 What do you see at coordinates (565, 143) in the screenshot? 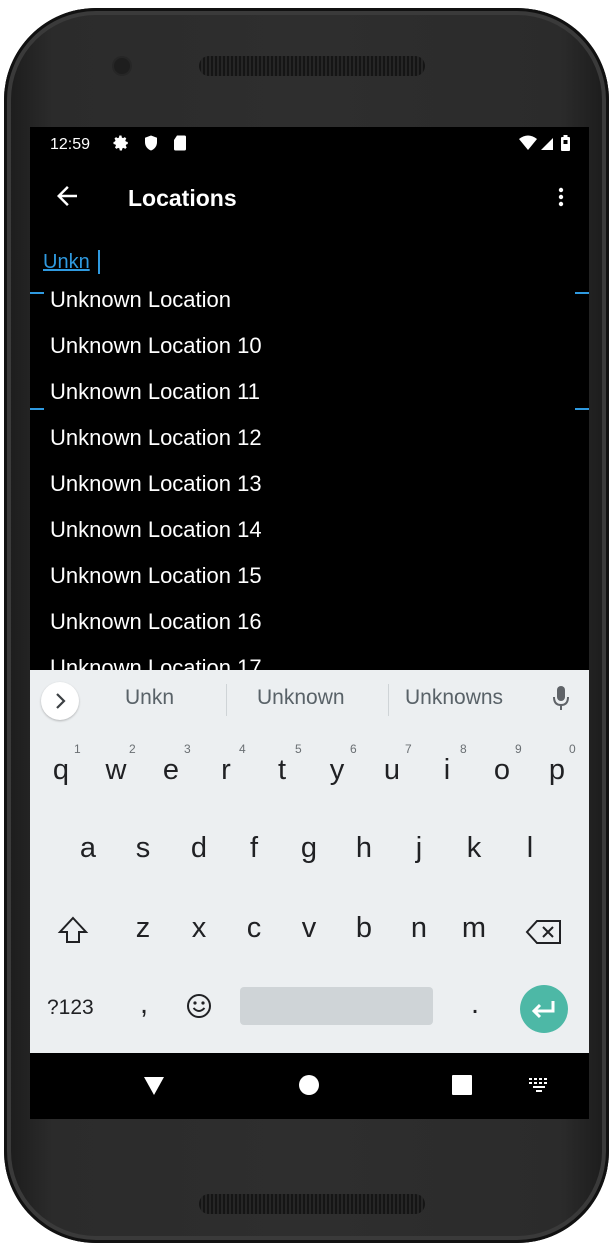
I see `battery-icon` at bounding box center [565, 143].